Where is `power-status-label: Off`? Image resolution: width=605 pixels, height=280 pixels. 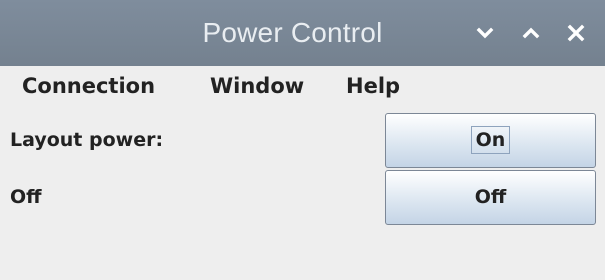
power-status-label: Off is located at coordinates (26, 197).